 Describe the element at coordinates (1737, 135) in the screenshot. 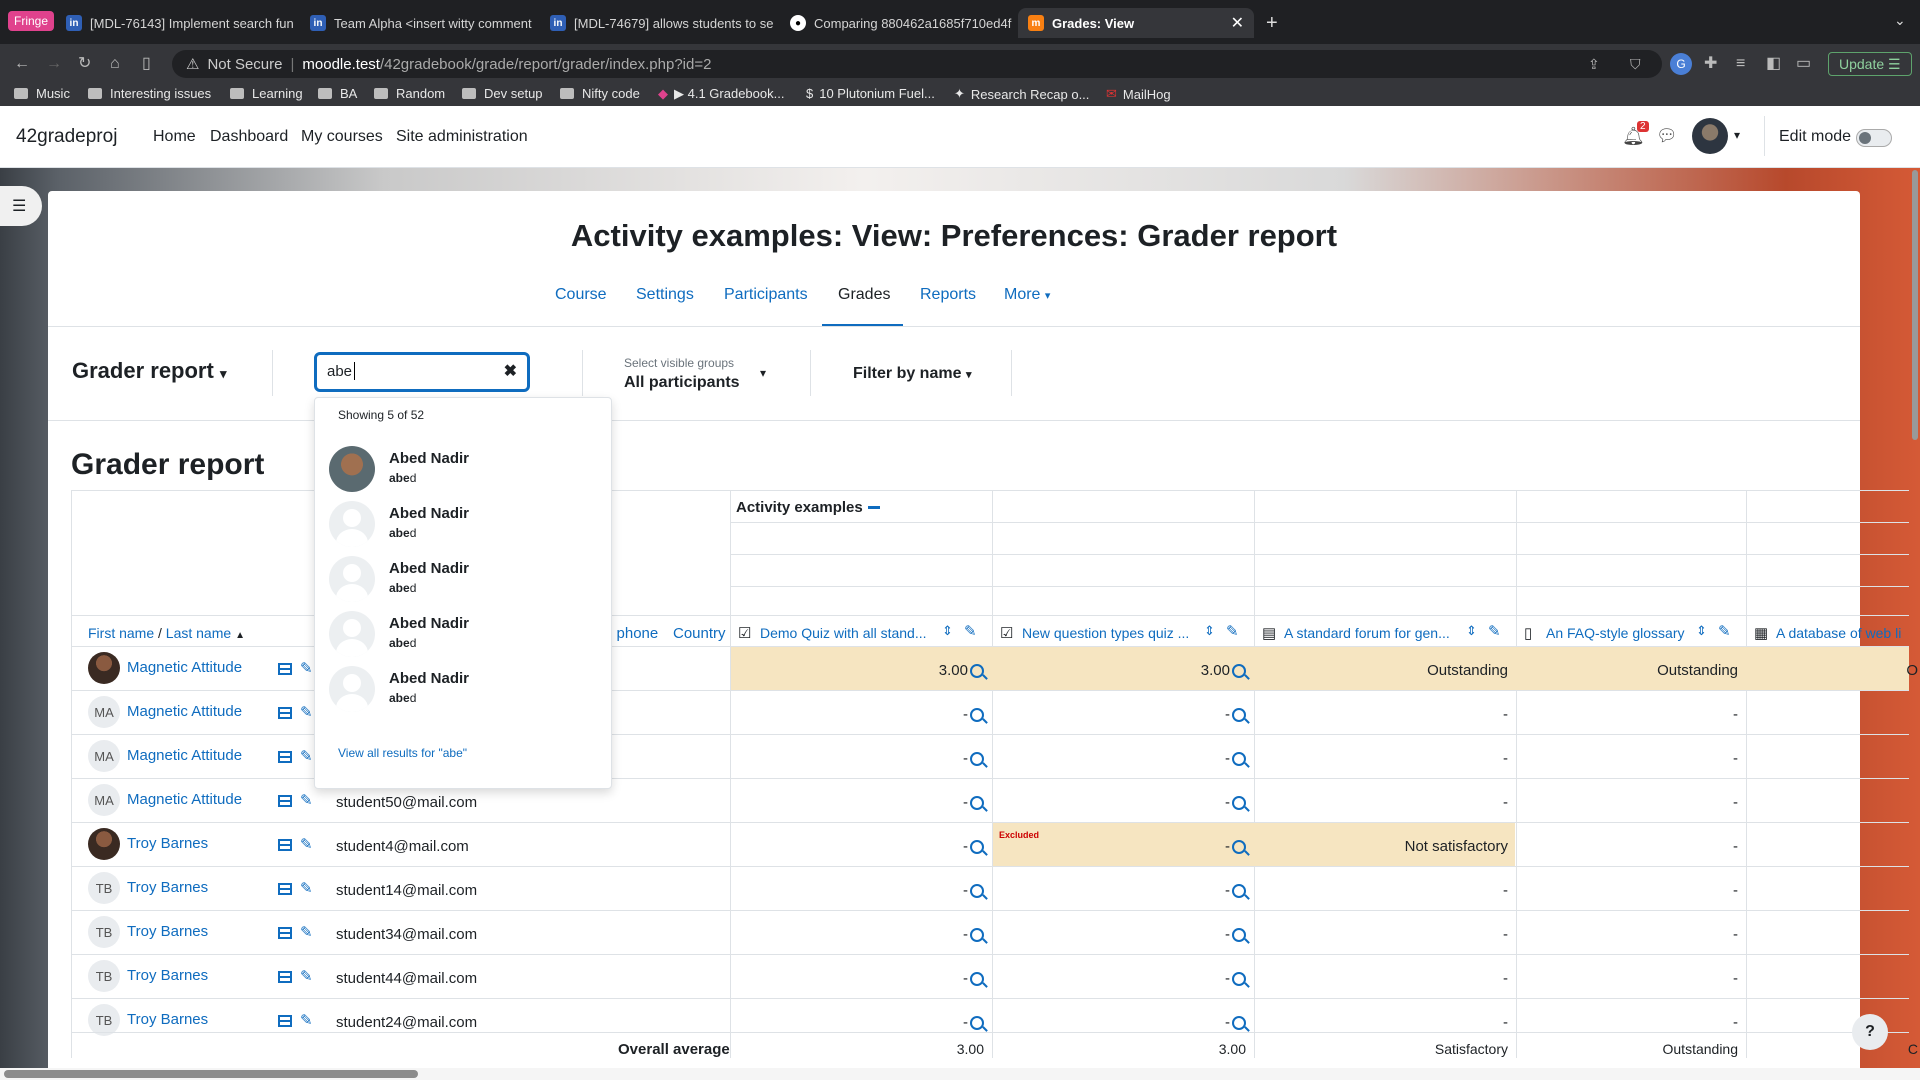

I see `chevron-down-icon: ▾` at that location.